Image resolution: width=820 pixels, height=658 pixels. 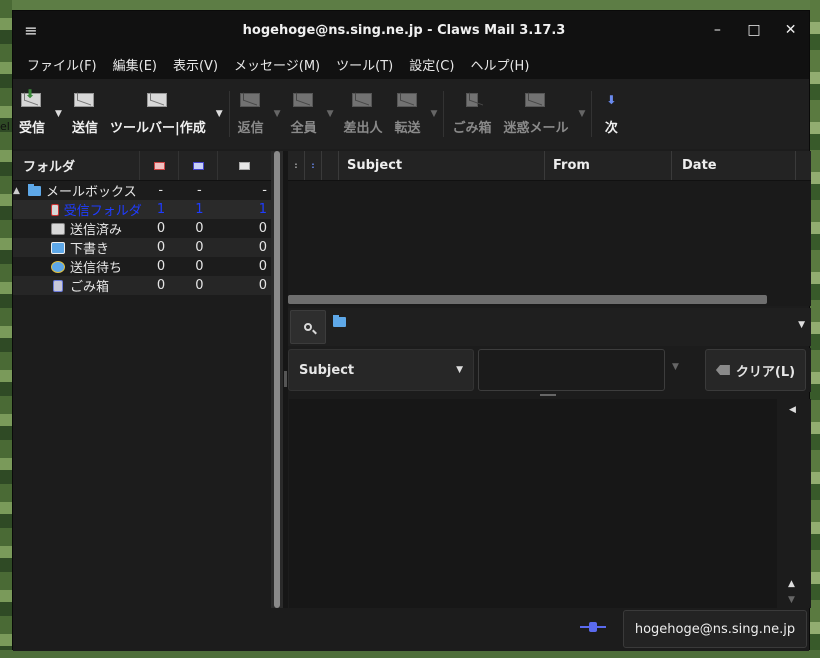 I want to click on menu-settings: 設定(C), so click(x=431, y=64).